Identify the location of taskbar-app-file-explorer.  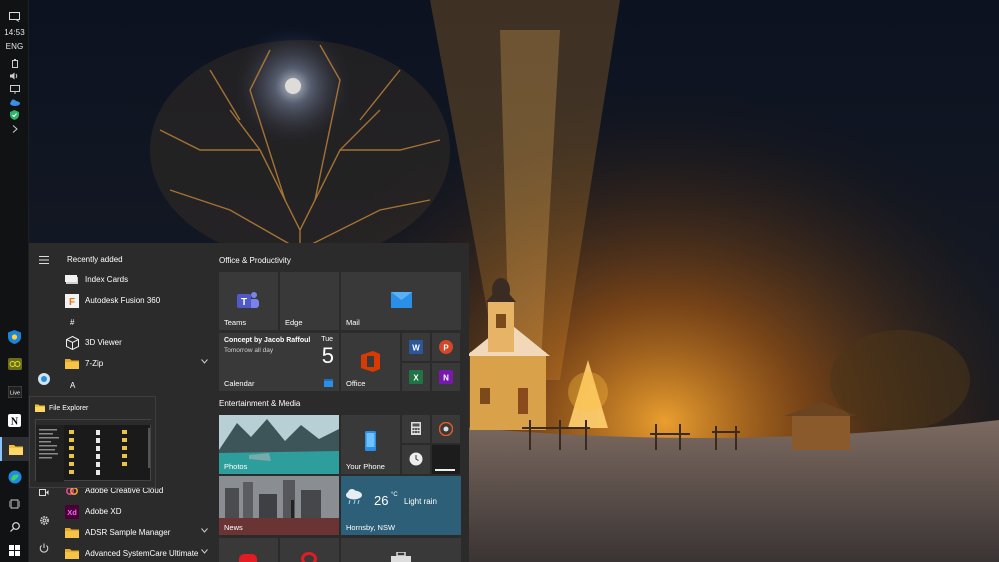
(14, 449).